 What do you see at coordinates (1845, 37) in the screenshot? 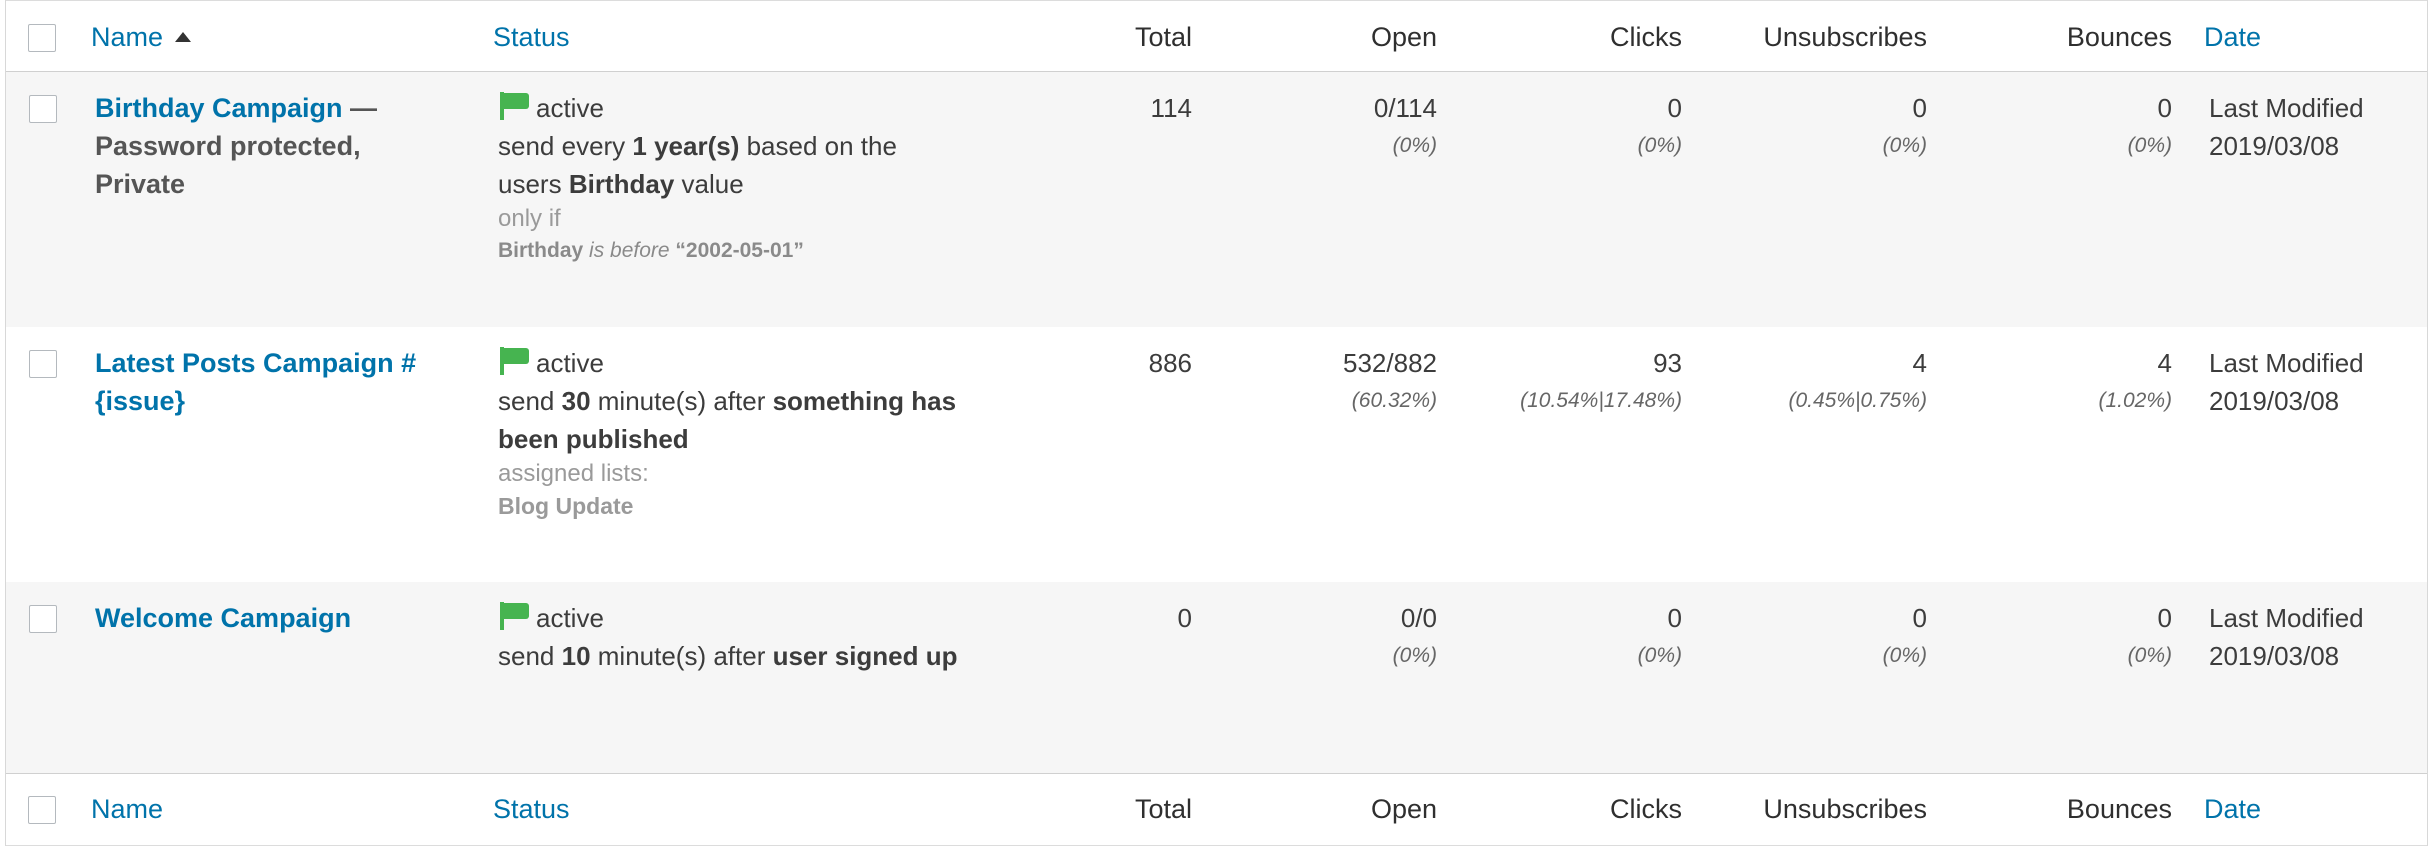
I see `column-unsubscribes: Unsubscribes` at bounding box center [1845, 37].